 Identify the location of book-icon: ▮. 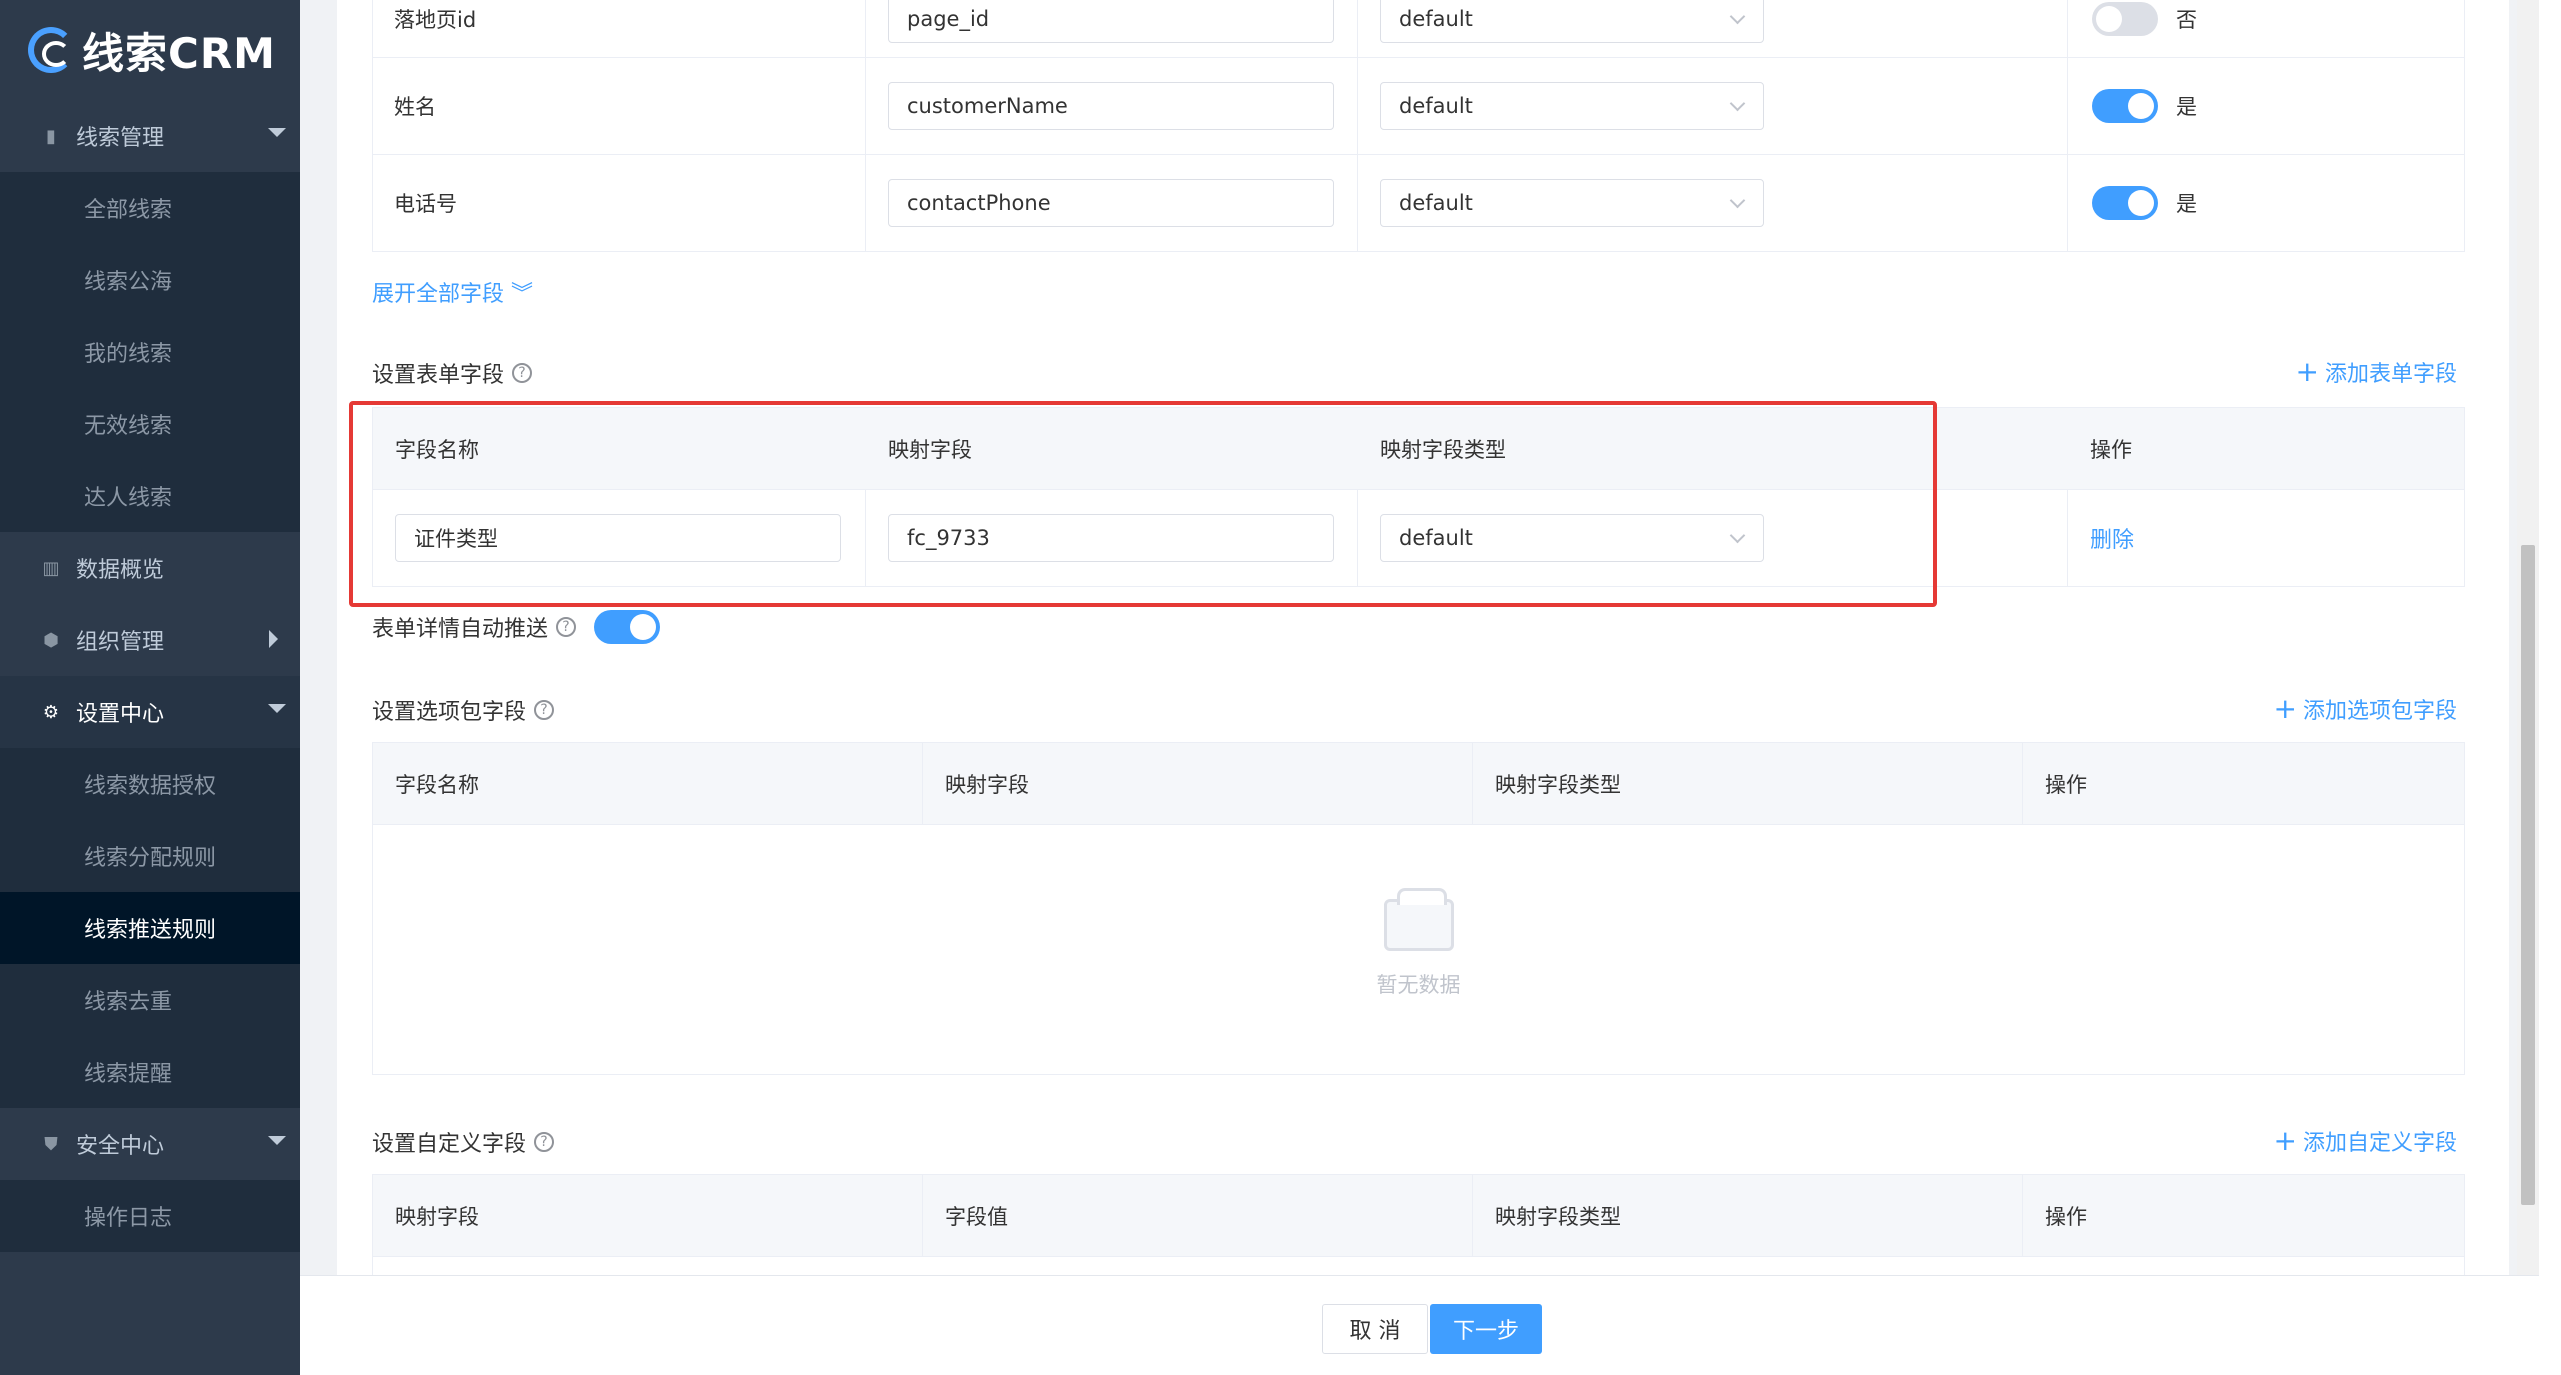
(51, 136).